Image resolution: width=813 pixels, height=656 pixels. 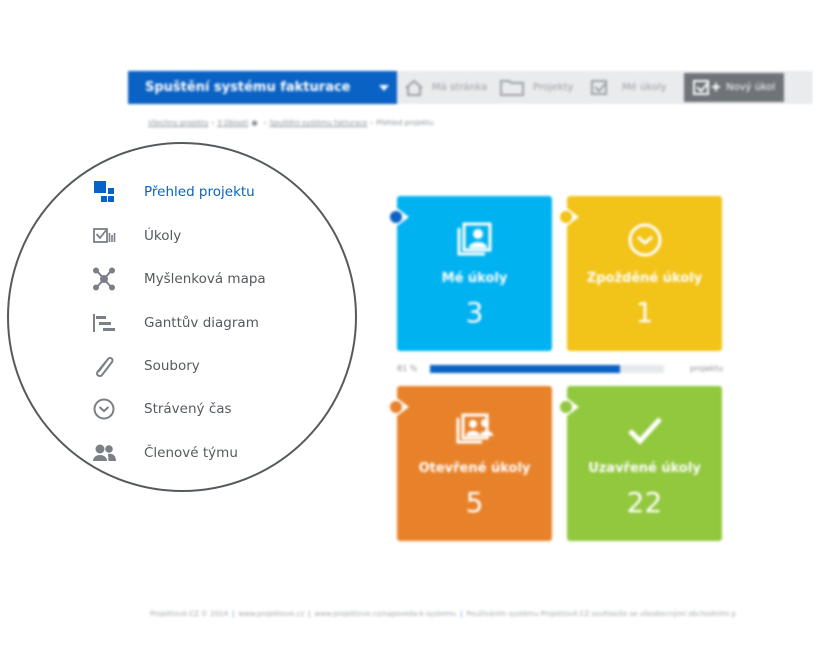 I want to click on check-icon, so click(x=644, y=431).